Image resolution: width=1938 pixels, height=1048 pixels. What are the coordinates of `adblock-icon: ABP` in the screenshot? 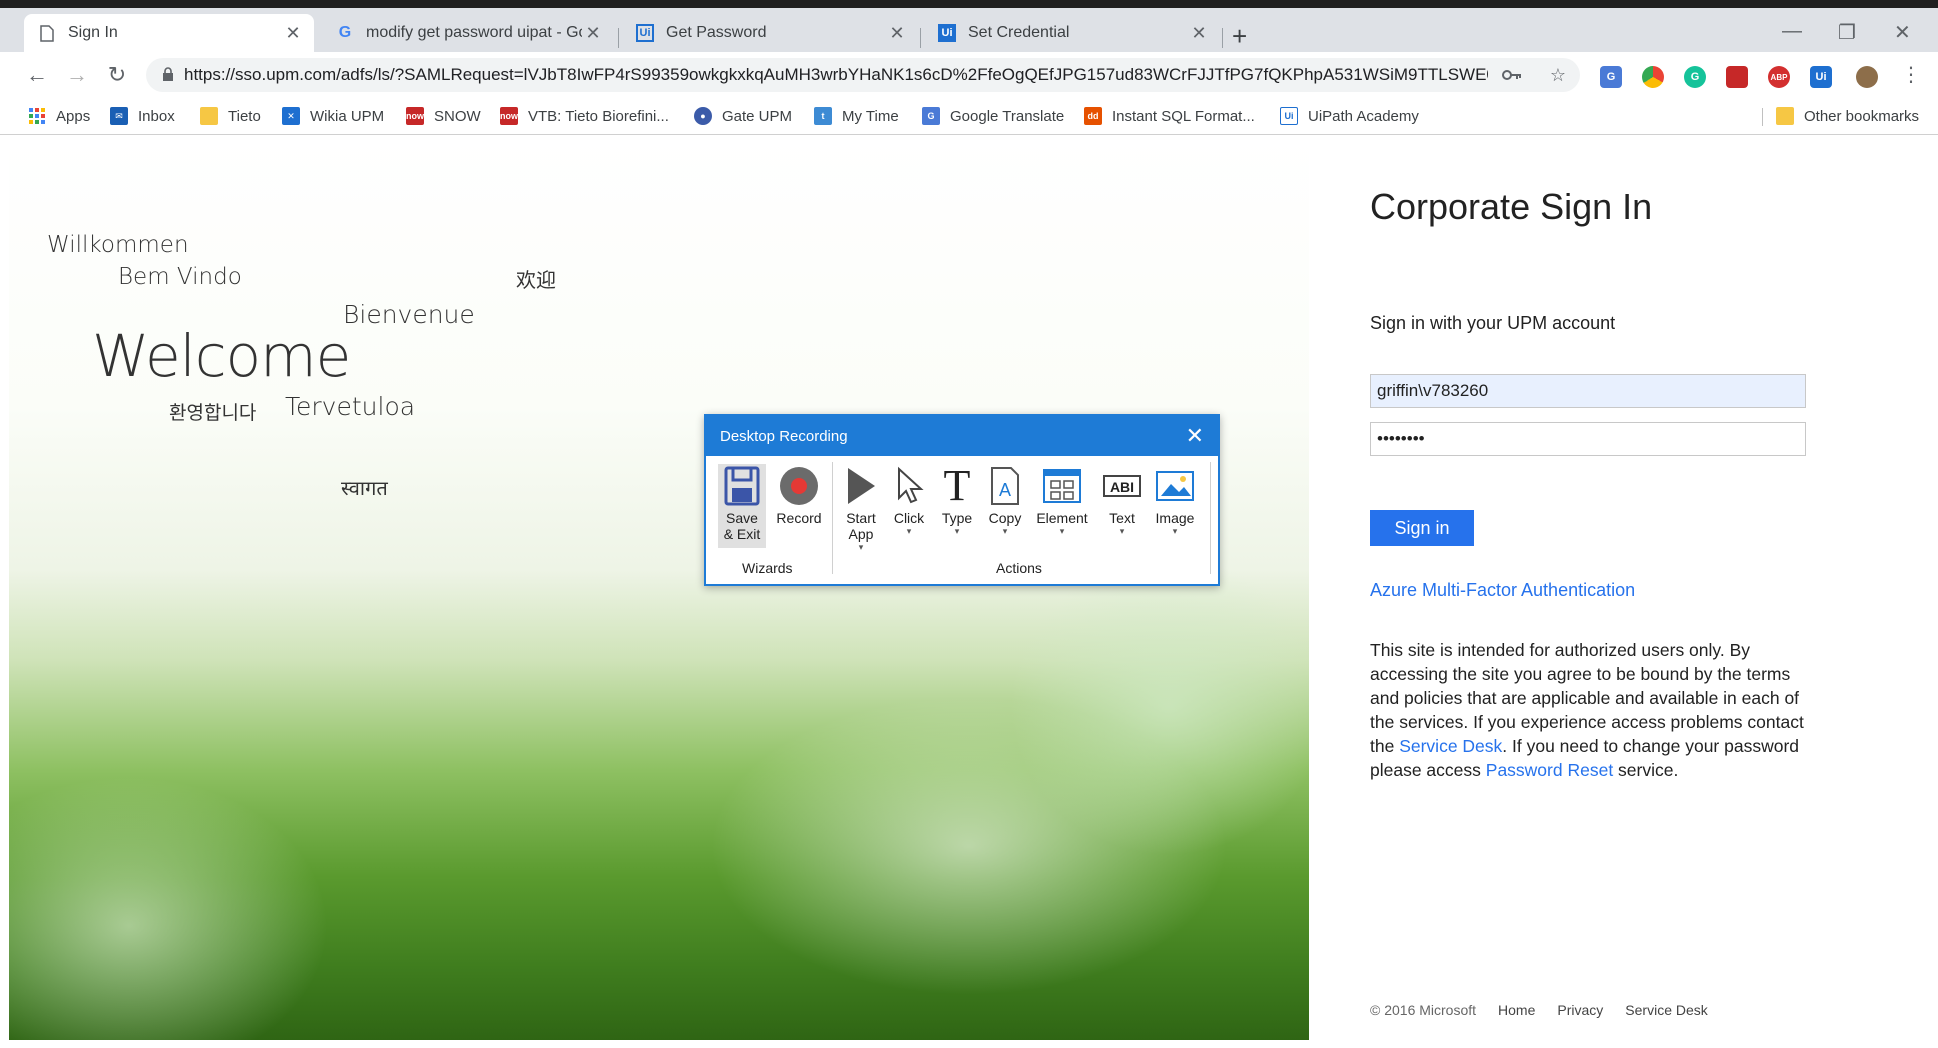 It's located at (1779, 77).